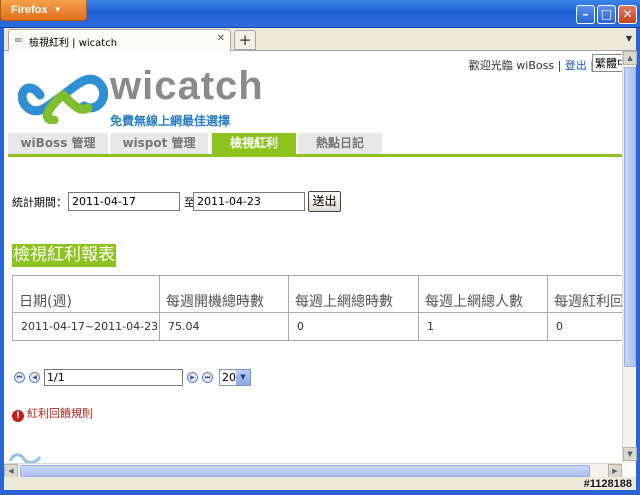  I want to click on user-links: 歡迎光臨 wiBoss | 登出 |, so click(531, 65).